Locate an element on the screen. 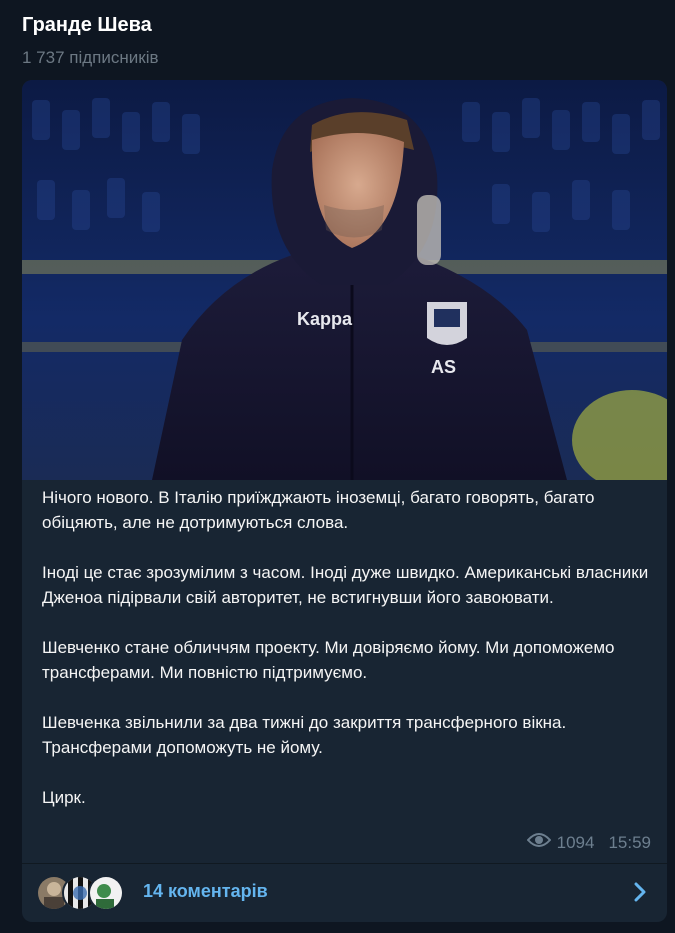 This screenshot has height=933, width=675. avatar is located at coordinates (106, 893).